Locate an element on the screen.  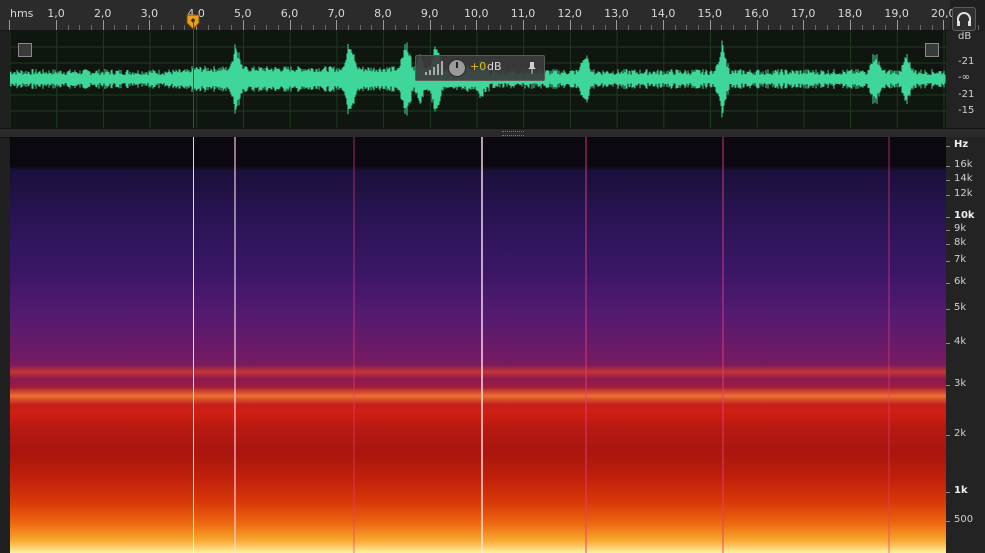
ruler-tick-label: 16,0 is located at coordinates (756, 13).